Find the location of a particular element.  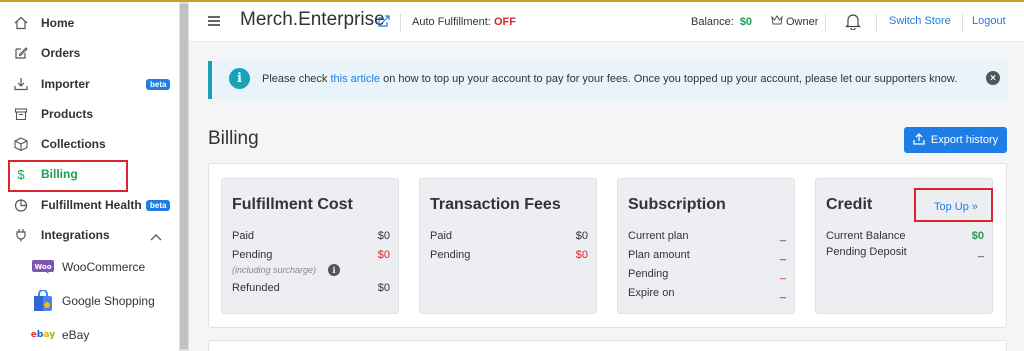

sidebar-item-fulfillment-health: Fulfillment Health beta is located at coordinates (89, 205).